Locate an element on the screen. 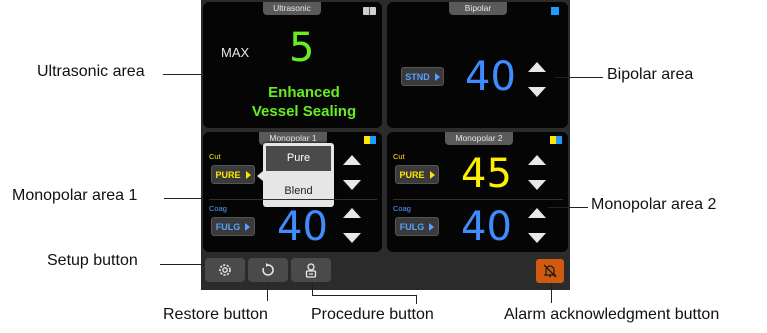 Image resolution: width=767 pixels, height=333 pixels. monopolar1-cut-increase-button is located at coordinates (352, 160).